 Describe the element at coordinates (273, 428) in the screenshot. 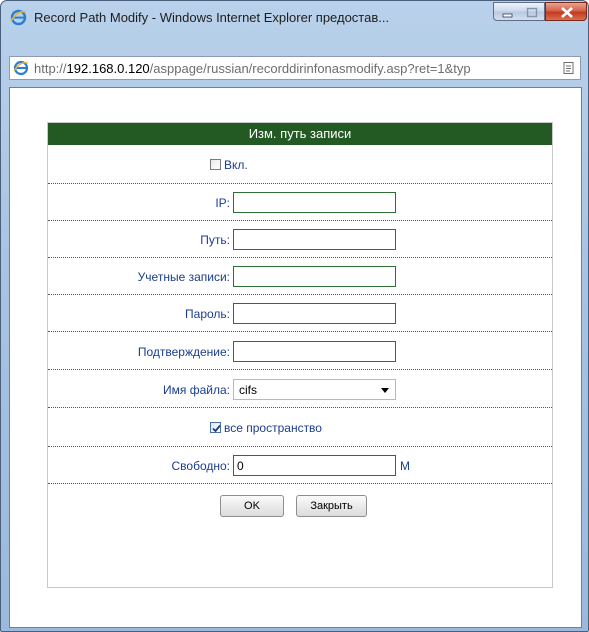

I see `all-space-label: все пространство` at that location.